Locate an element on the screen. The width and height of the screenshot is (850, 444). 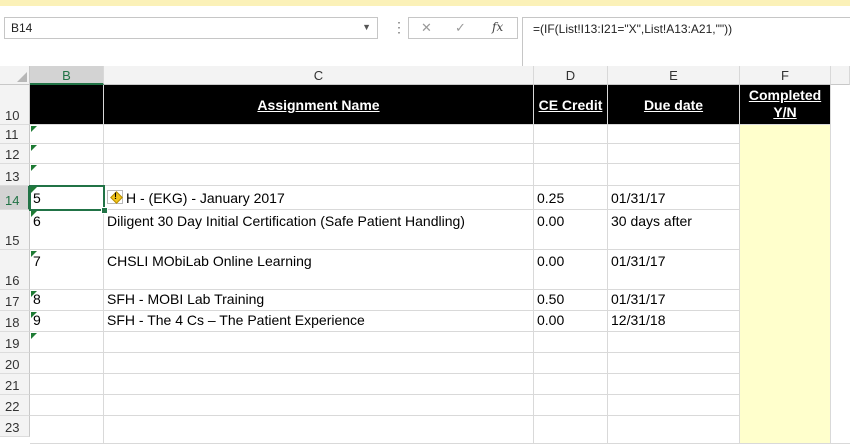
table-row-due-cell: 12/31/18 is located at coordinates (674, 321).